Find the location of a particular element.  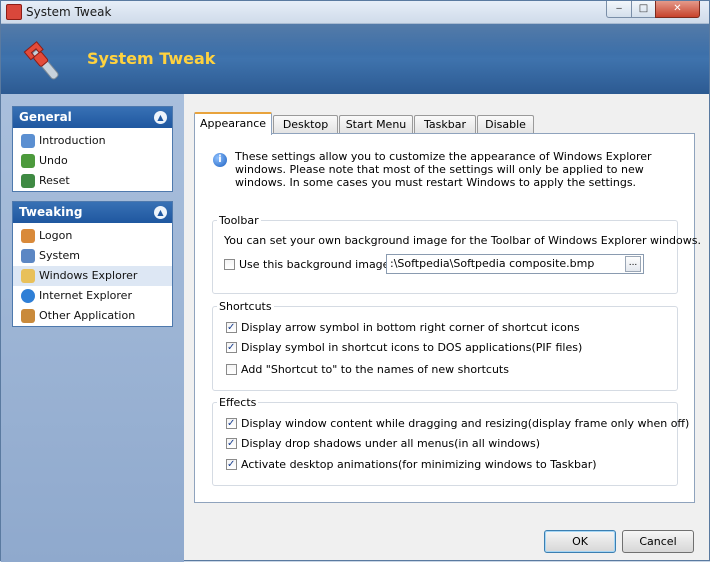

sidebar-item-system: System is located at coordinates (92, 256).